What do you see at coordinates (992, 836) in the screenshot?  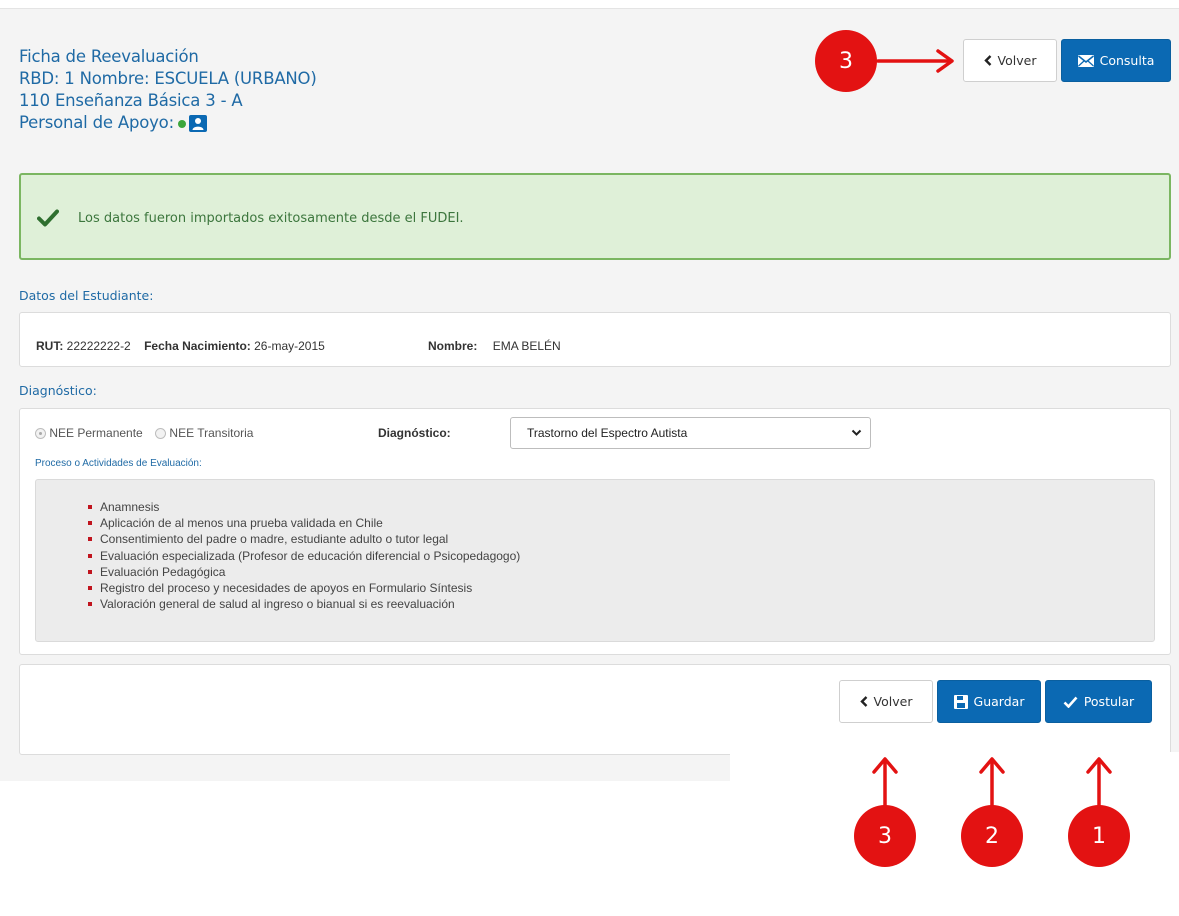 I see `annotation-badge: 2` at bounding box center [992, 836].